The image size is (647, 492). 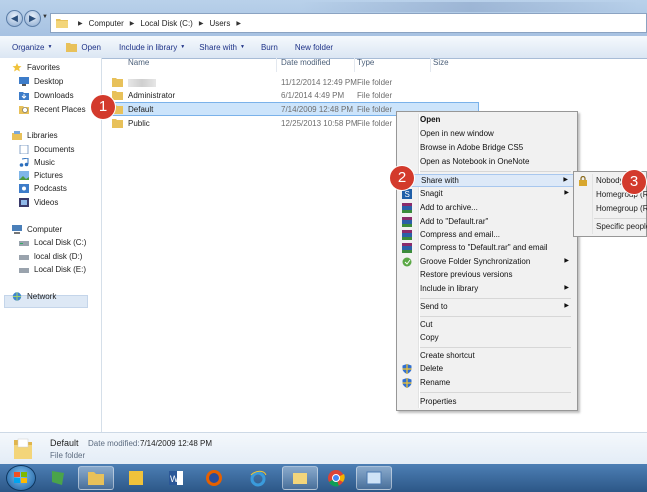 I want to click on breadcrumb-users: Users, so click(x=219, y=23).